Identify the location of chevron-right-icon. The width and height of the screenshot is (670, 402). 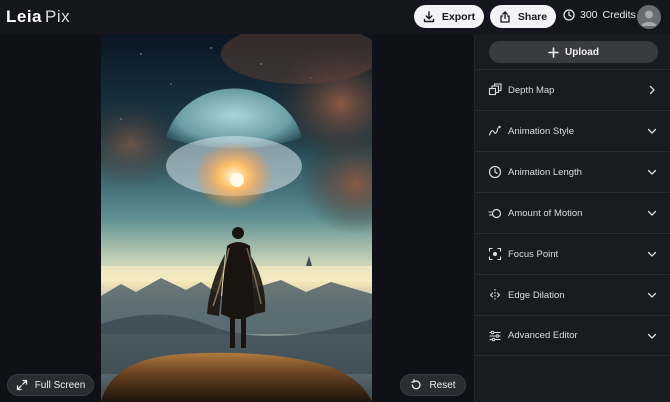
(652, 90).